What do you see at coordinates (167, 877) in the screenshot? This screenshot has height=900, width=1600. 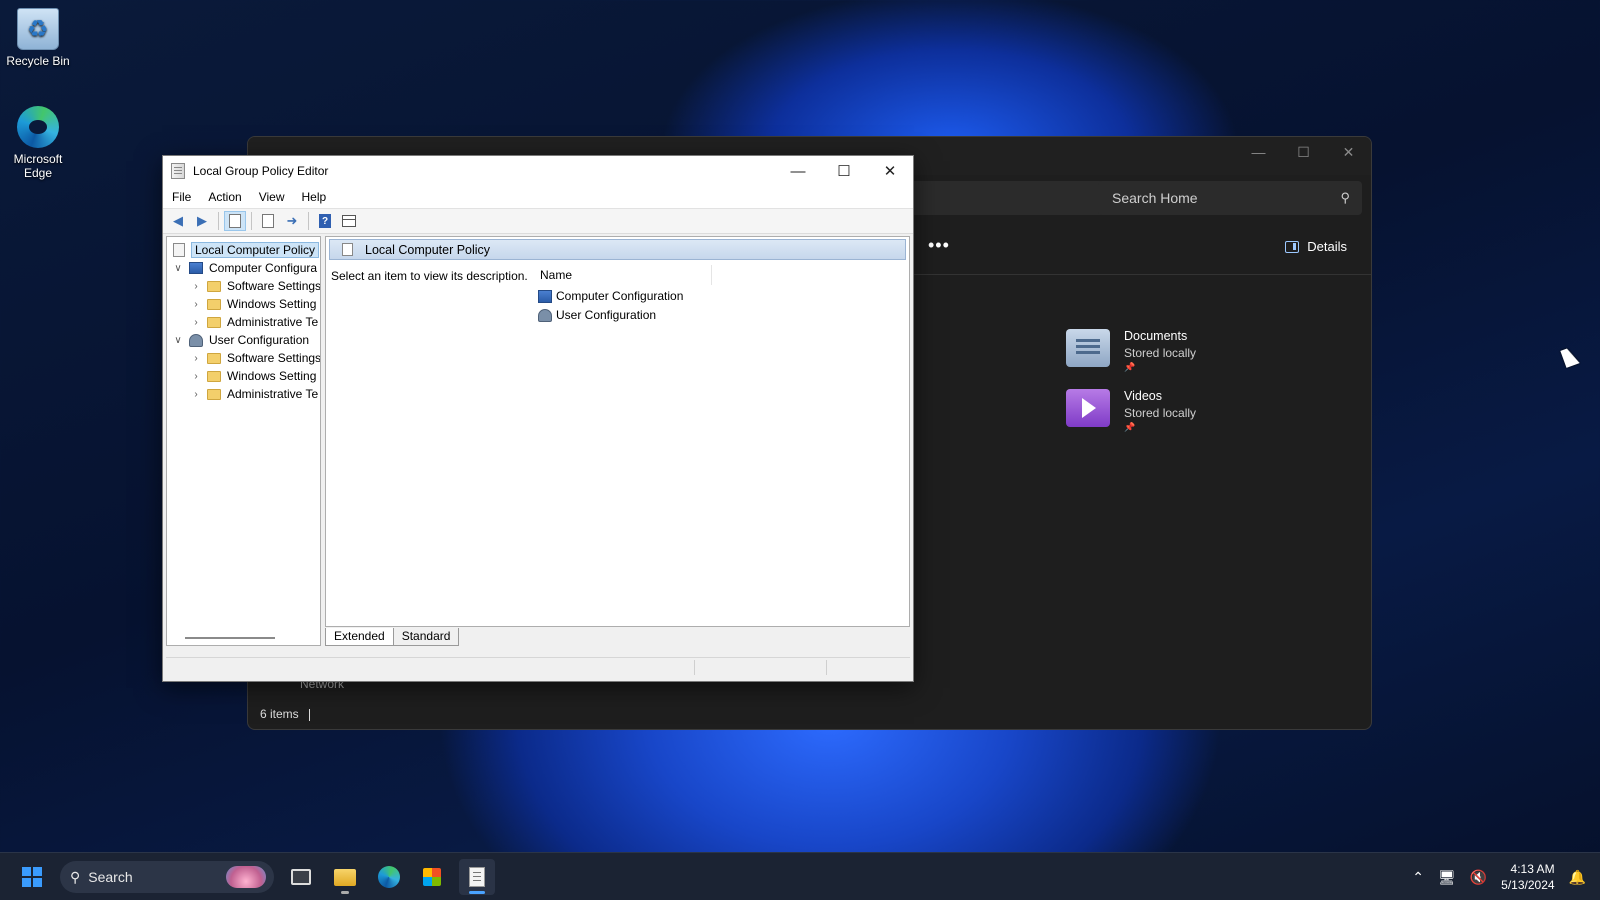 I see `taskbar-search: ⚲ Search` at bounding box center [167, 877].